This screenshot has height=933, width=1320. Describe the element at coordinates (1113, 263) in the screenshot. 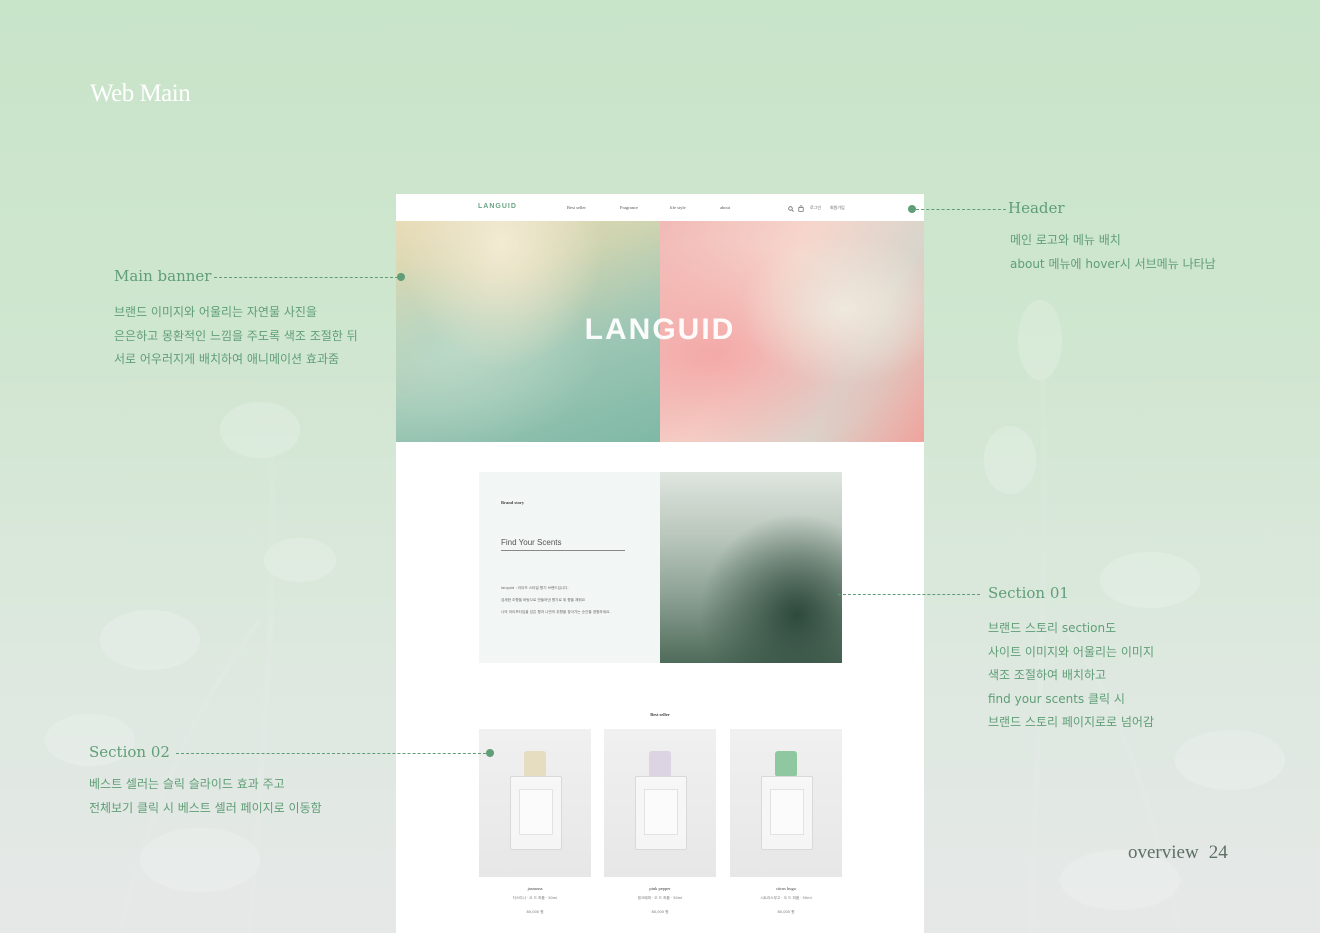

I see `annotation-line: about 메뉴에 hover시 서브메뉴 나타남` at that location.